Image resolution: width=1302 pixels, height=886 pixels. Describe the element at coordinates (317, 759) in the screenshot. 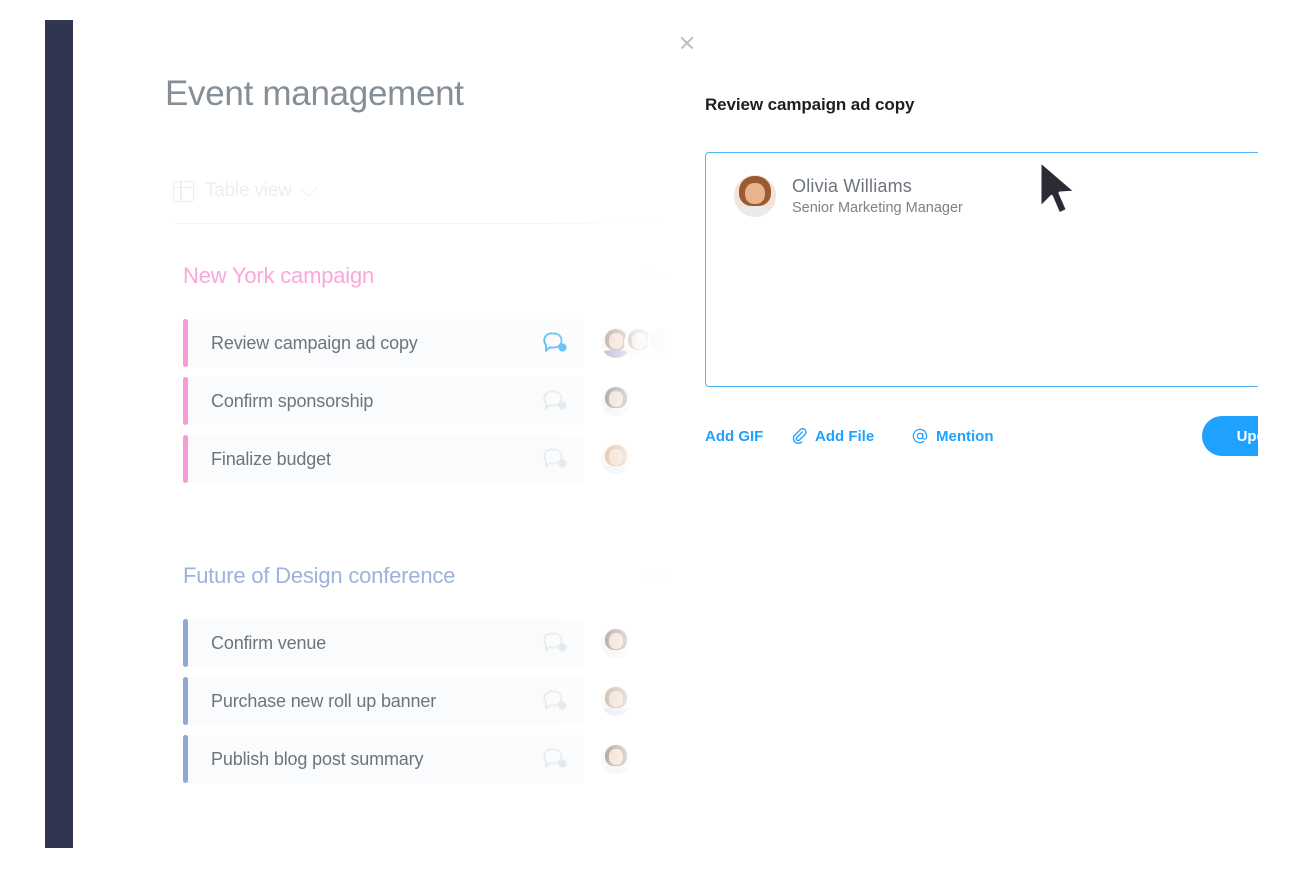

I see `task-label: Publish blog post summary` at that location.